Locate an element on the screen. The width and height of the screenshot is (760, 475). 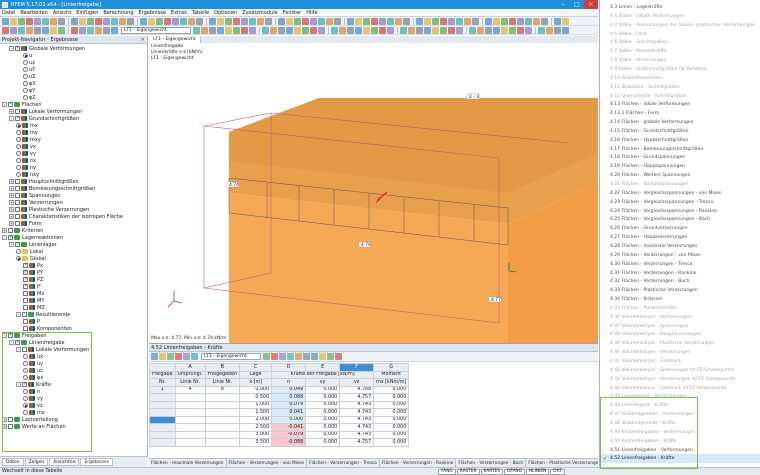
table-cell: 4.757 is located at coordinates (357, 397).